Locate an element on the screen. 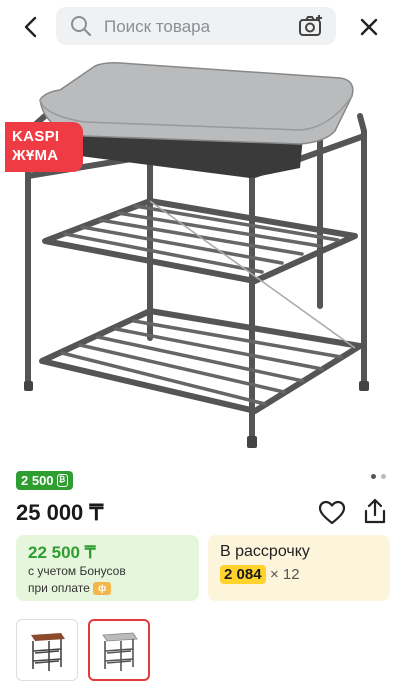 This screenshot has width=407, height=699. promo-line1: KASPI is located at coordinates (36, 136).